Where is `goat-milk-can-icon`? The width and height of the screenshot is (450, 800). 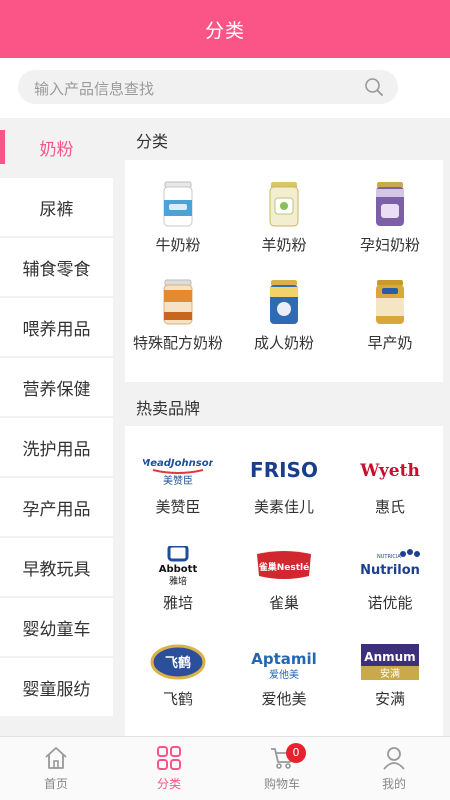
goat-milk-can-icon is located at coordinates (284, 204).